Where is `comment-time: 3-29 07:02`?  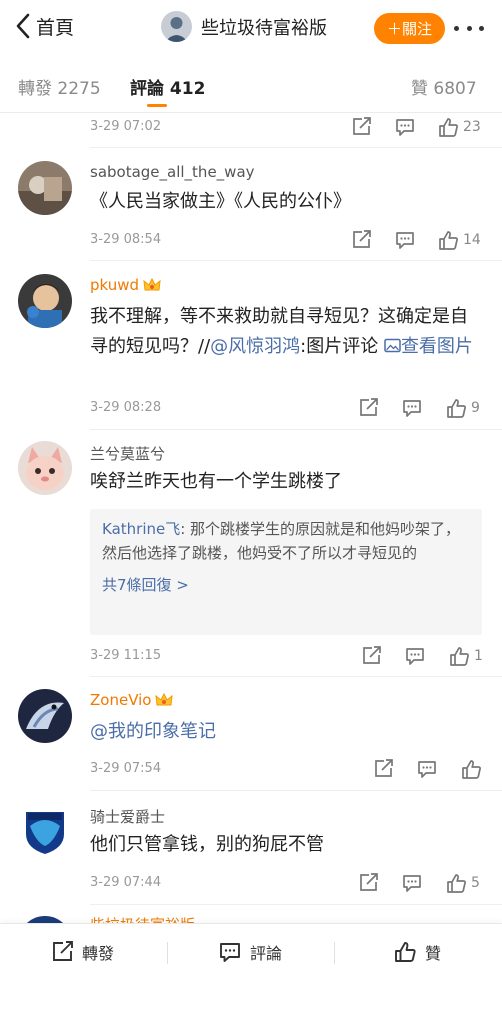 comment-time: 3-29 07:02 is located at coordinates (126, 126).